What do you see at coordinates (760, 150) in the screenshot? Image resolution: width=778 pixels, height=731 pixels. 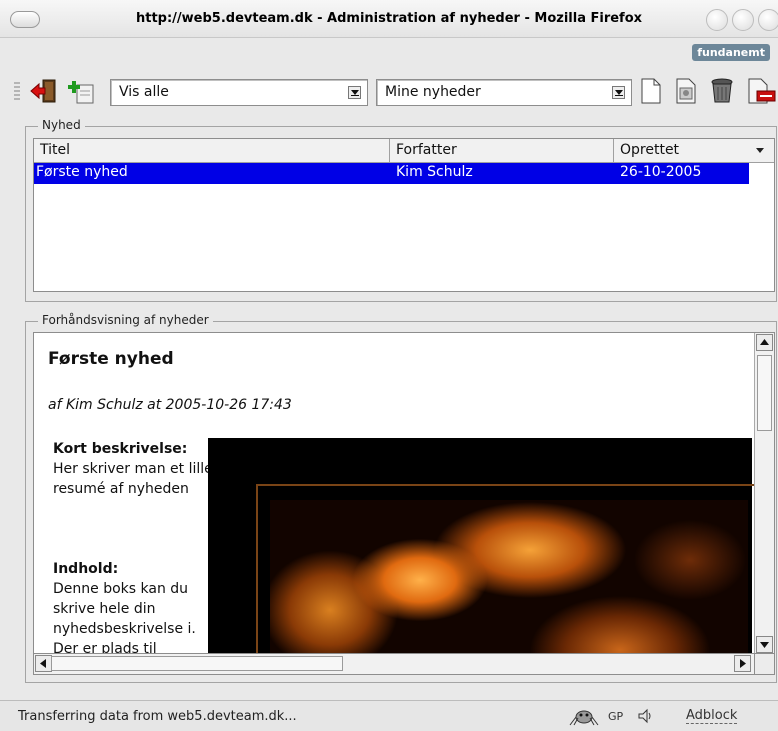 I see `sort-down-icon` at bounding box center [760, 150].